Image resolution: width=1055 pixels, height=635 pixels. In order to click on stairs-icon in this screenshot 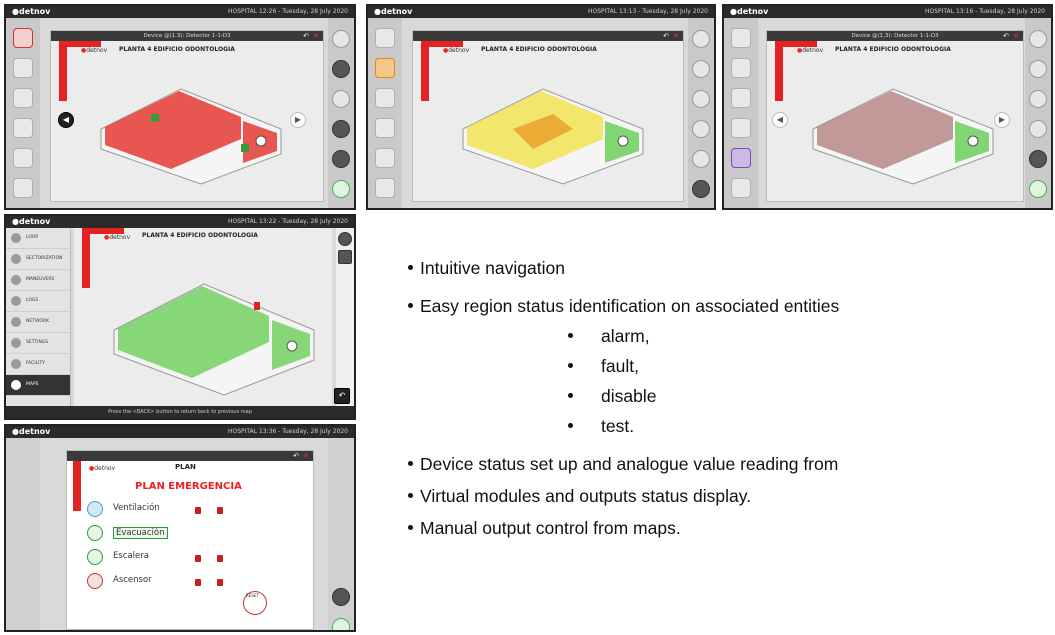, I will do `click(95, 557)`.